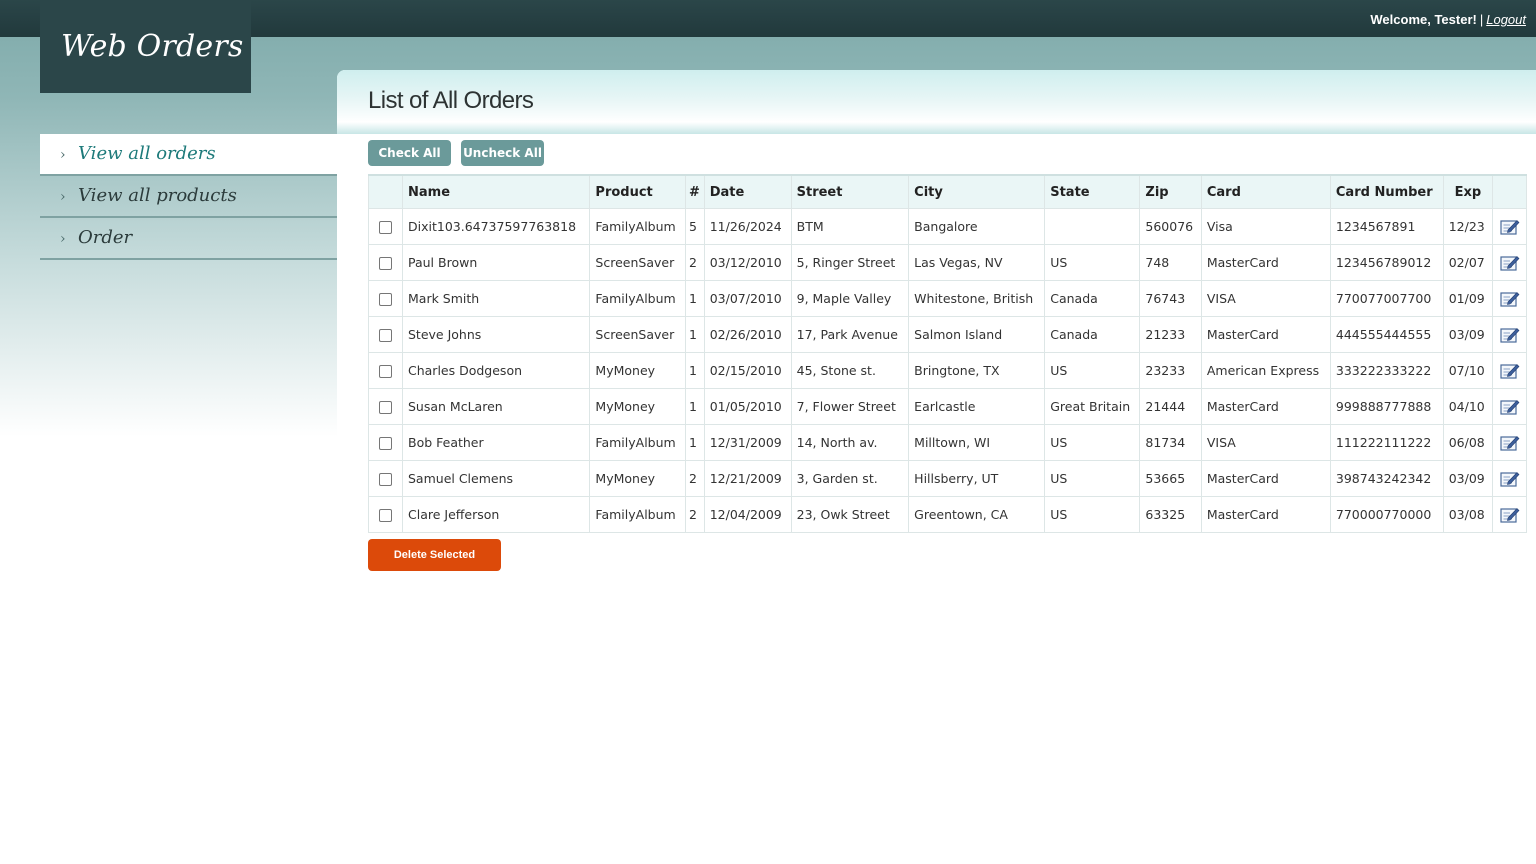  What do you see at coordinates (145, 46) in the screenshot?
I see `app-logo: Web Orders` at bounding box center [145, 46].